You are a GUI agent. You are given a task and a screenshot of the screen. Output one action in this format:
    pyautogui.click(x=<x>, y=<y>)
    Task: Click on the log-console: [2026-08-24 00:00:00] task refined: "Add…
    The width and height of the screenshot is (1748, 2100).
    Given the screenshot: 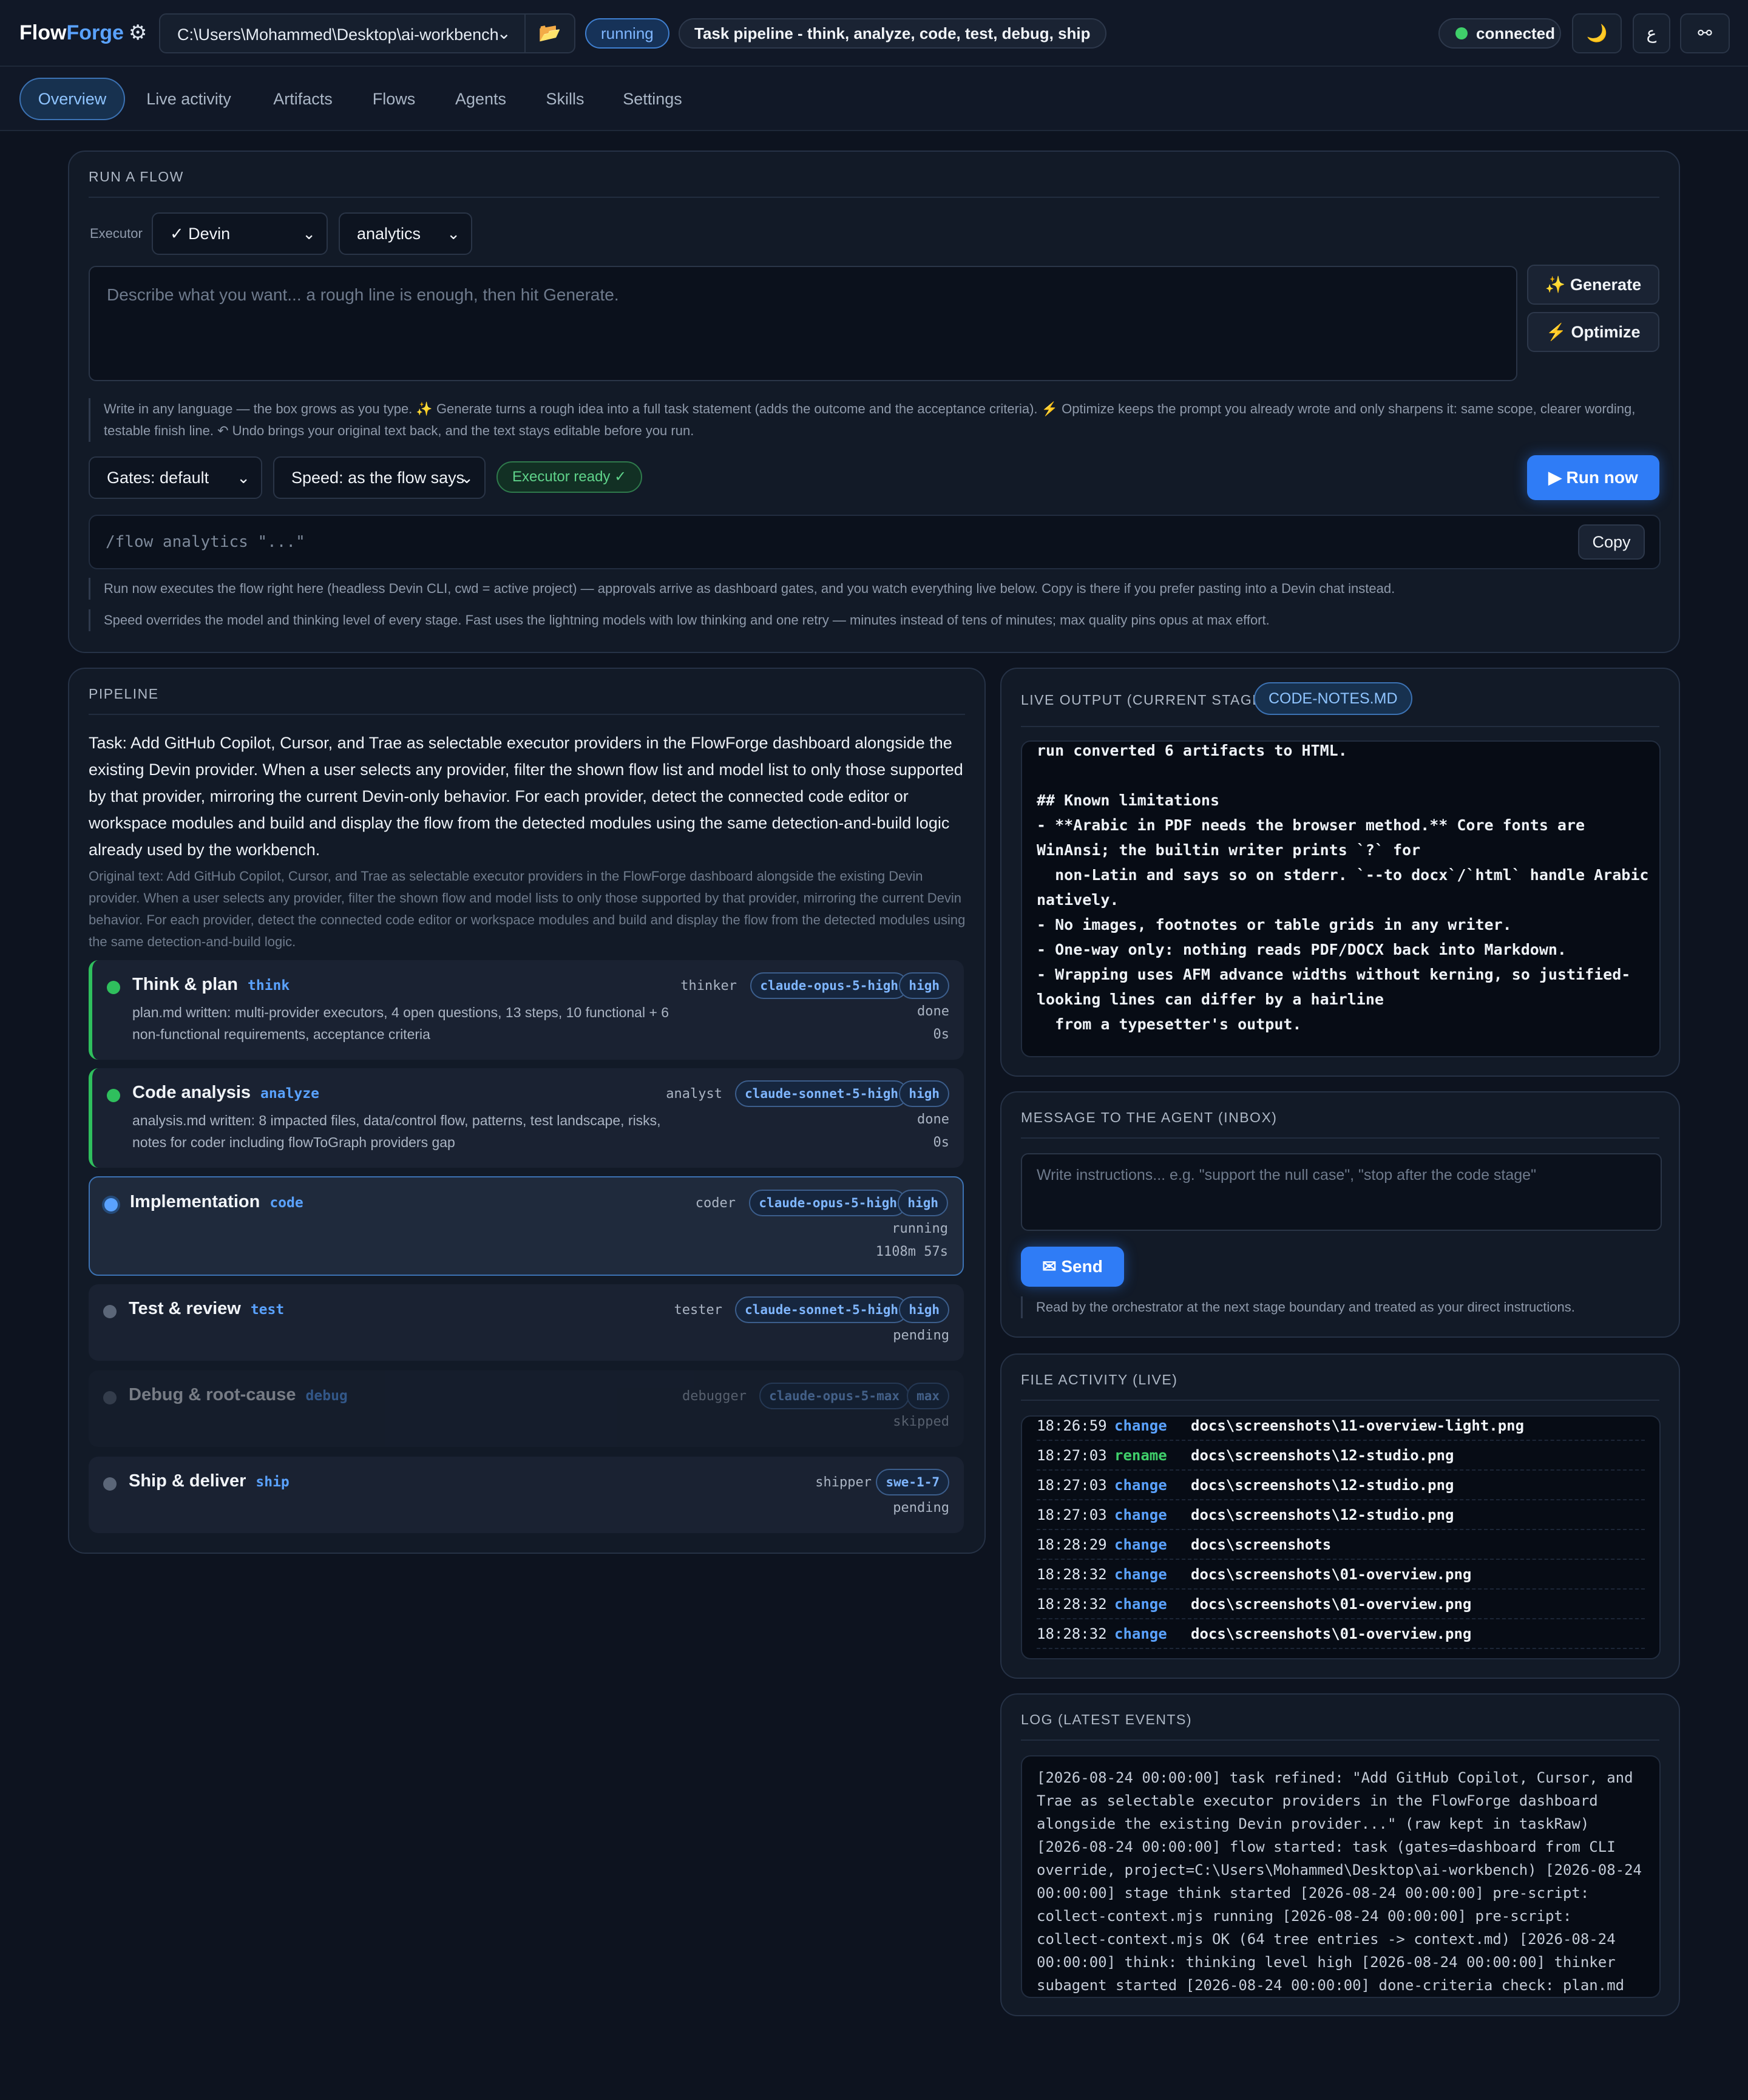 What is the action you would take?
    pyautogui.click(x=1341, y=1876)
    